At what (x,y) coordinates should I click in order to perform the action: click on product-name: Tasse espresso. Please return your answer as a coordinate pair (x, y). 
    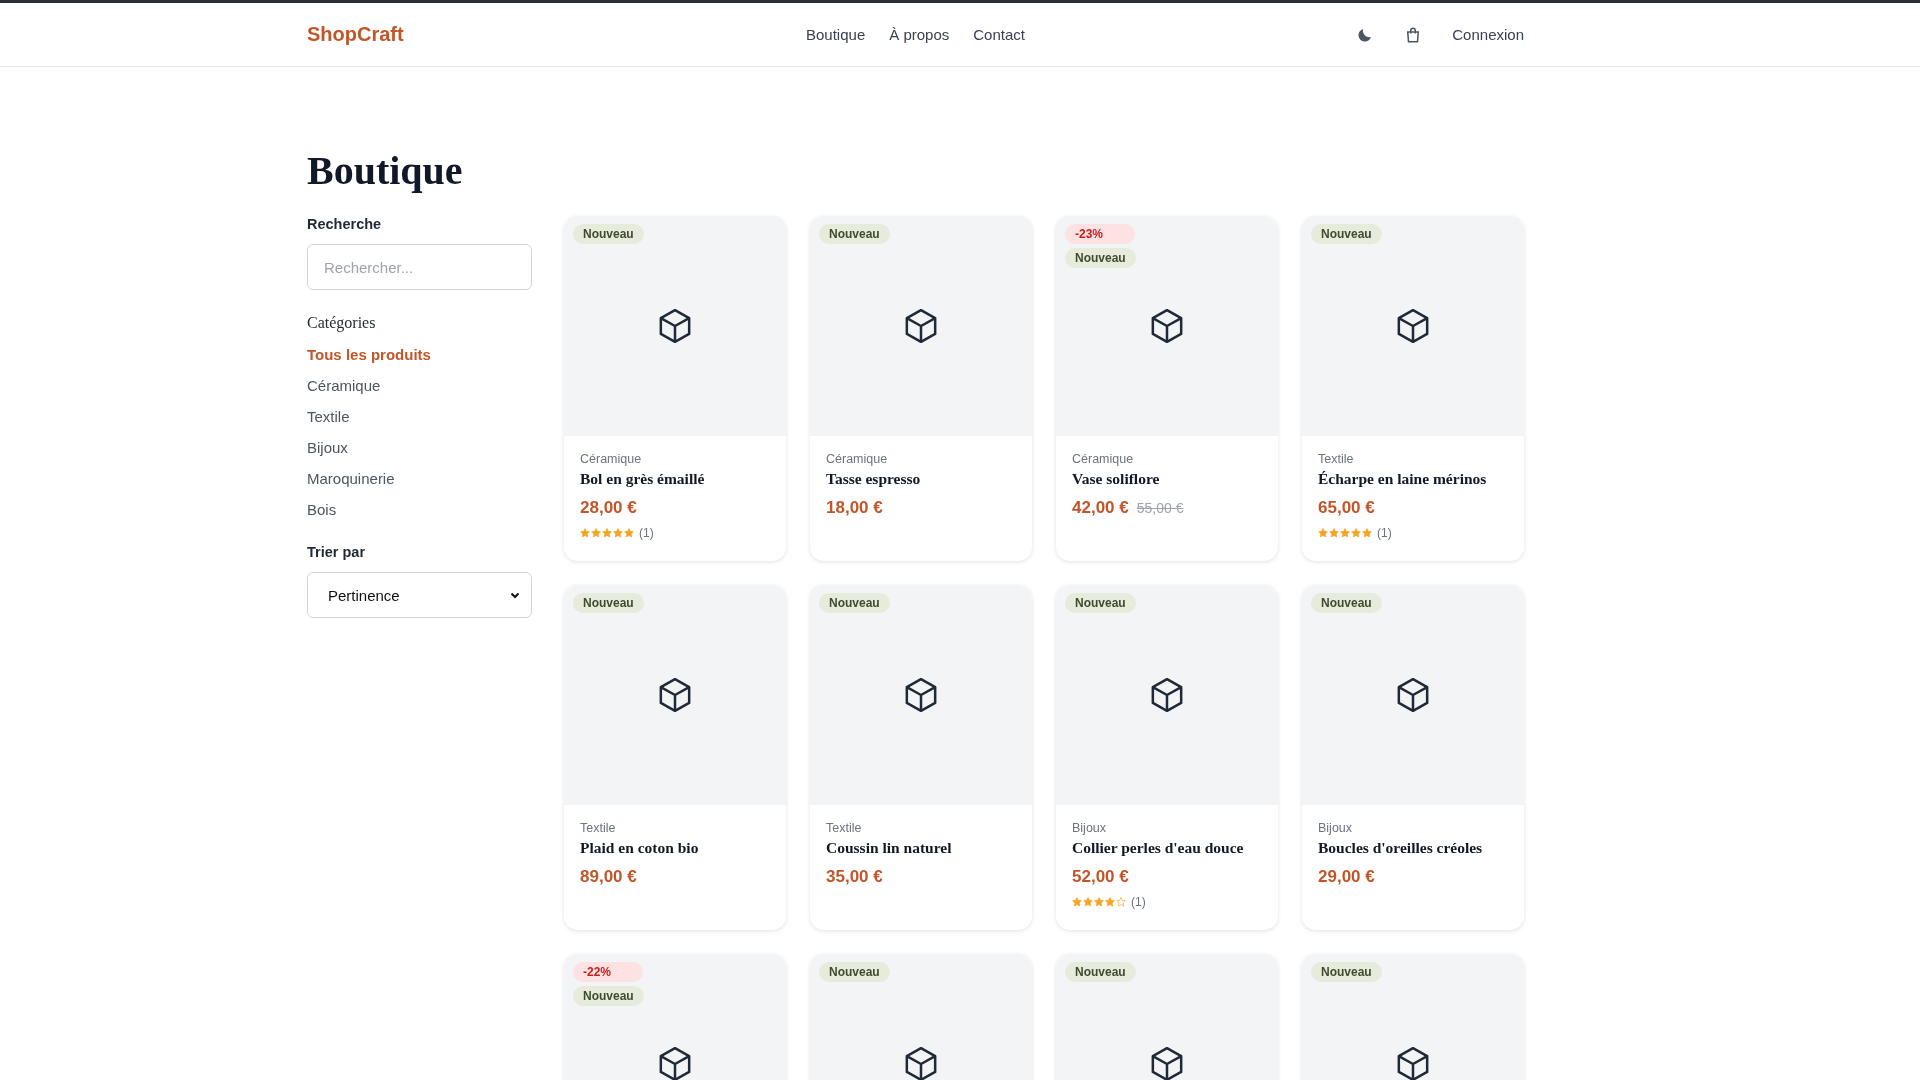
    Looking at the image, I should click on (874, 479).